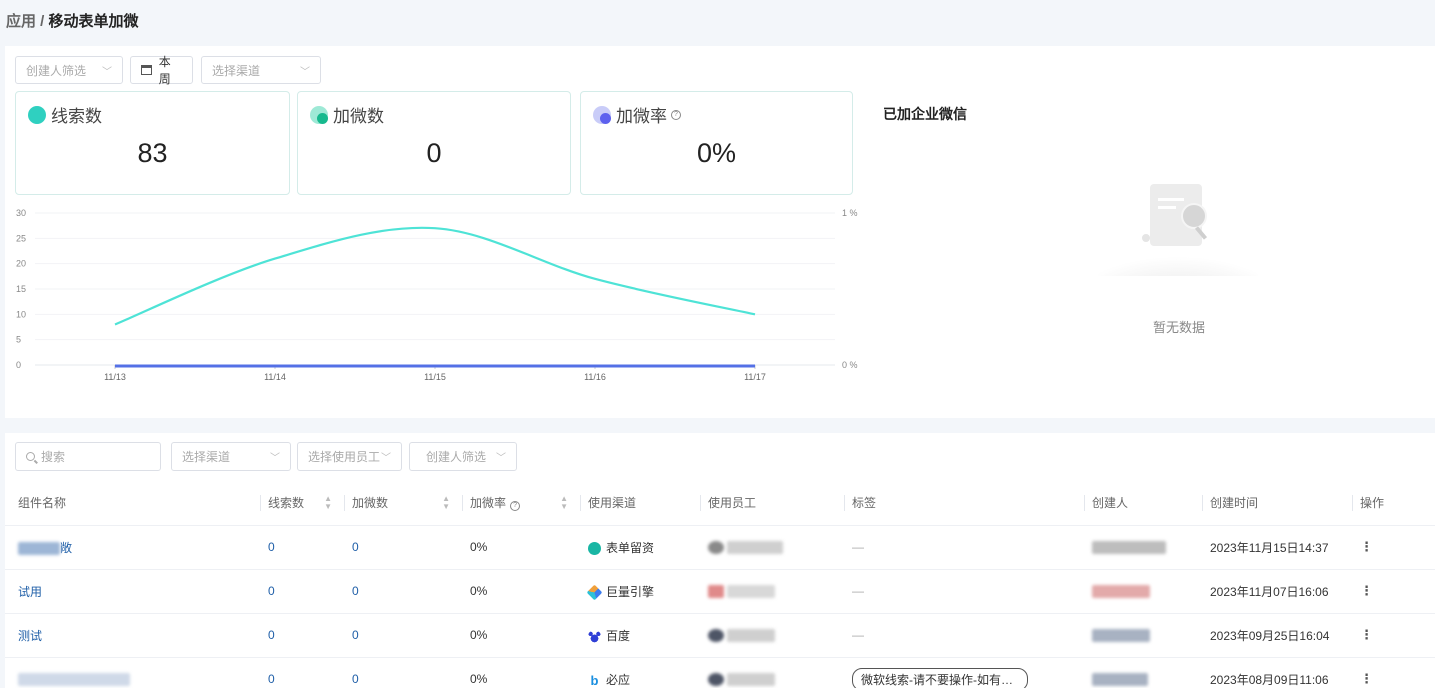 The height and width of the screenshot is (688, 1435). I want to click on channel-cell: 表单留资, so click(640, 547).